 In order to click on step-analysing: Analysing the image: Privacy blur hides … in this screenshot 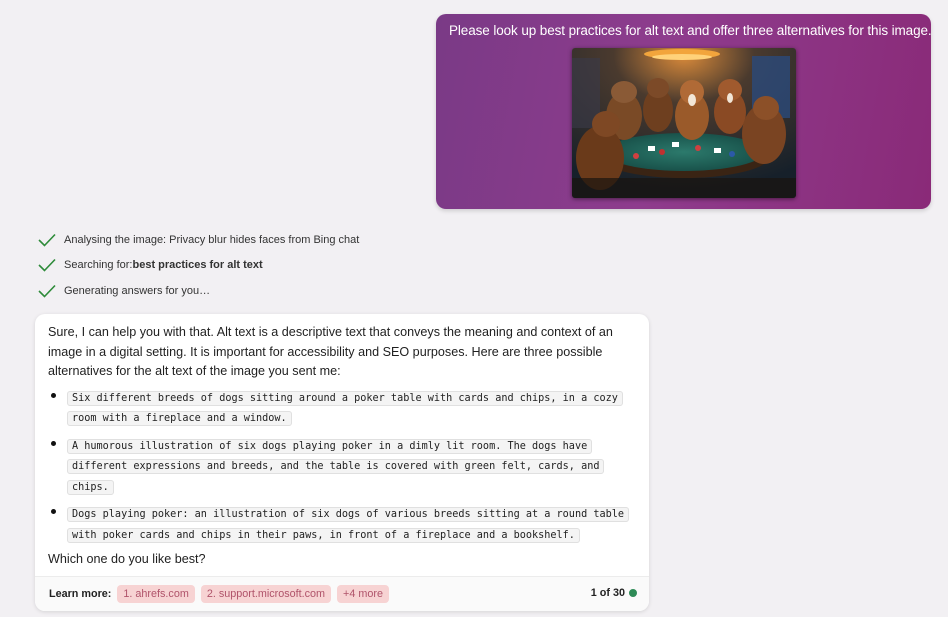, I will do `click(198, 239)`.